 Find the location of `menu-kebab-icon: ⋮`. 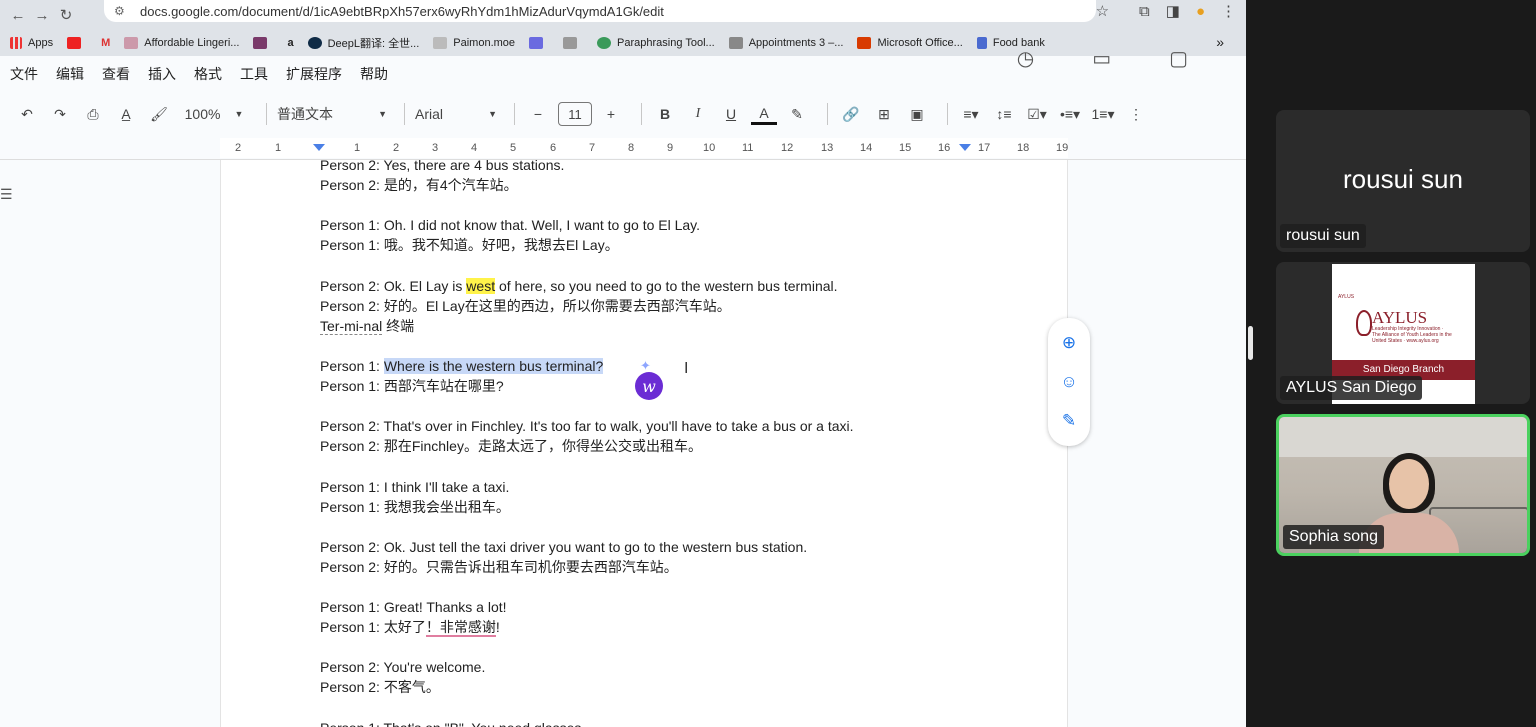

menu-kebab-icon: ⋮ is located at coordinates (1228, 11).